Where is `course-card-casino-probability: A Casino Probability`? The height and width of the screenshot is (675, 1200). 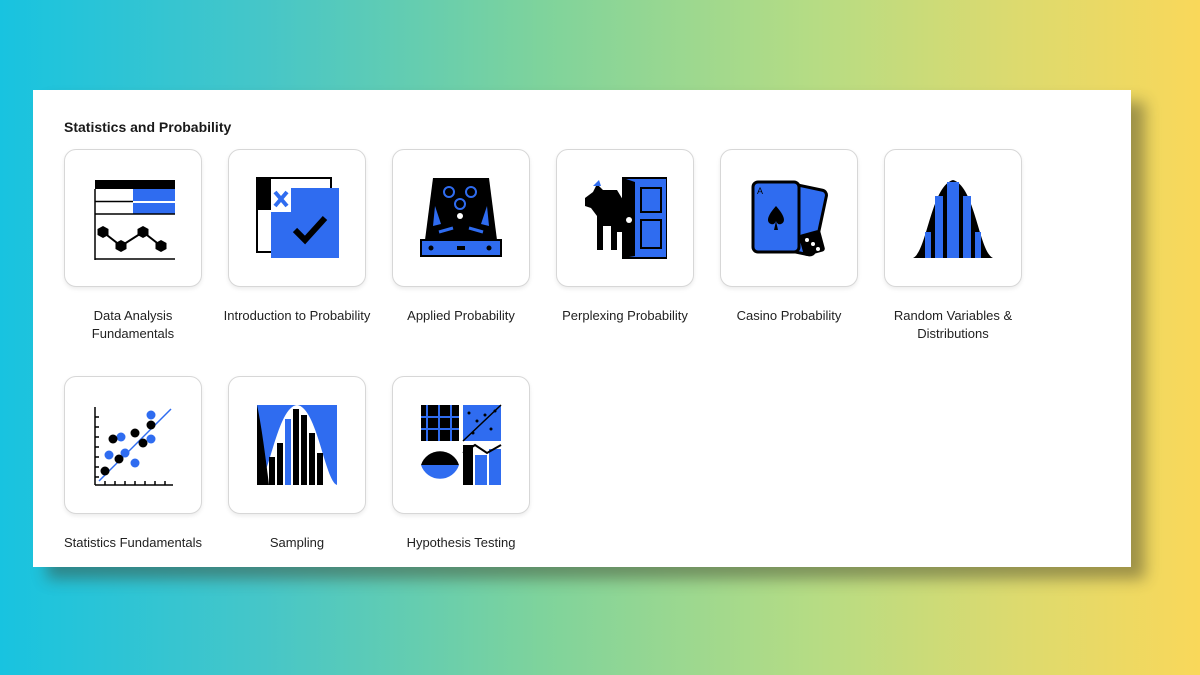 course-card-casino-probability: A Casino Probability is located at coordinates (789, 237).